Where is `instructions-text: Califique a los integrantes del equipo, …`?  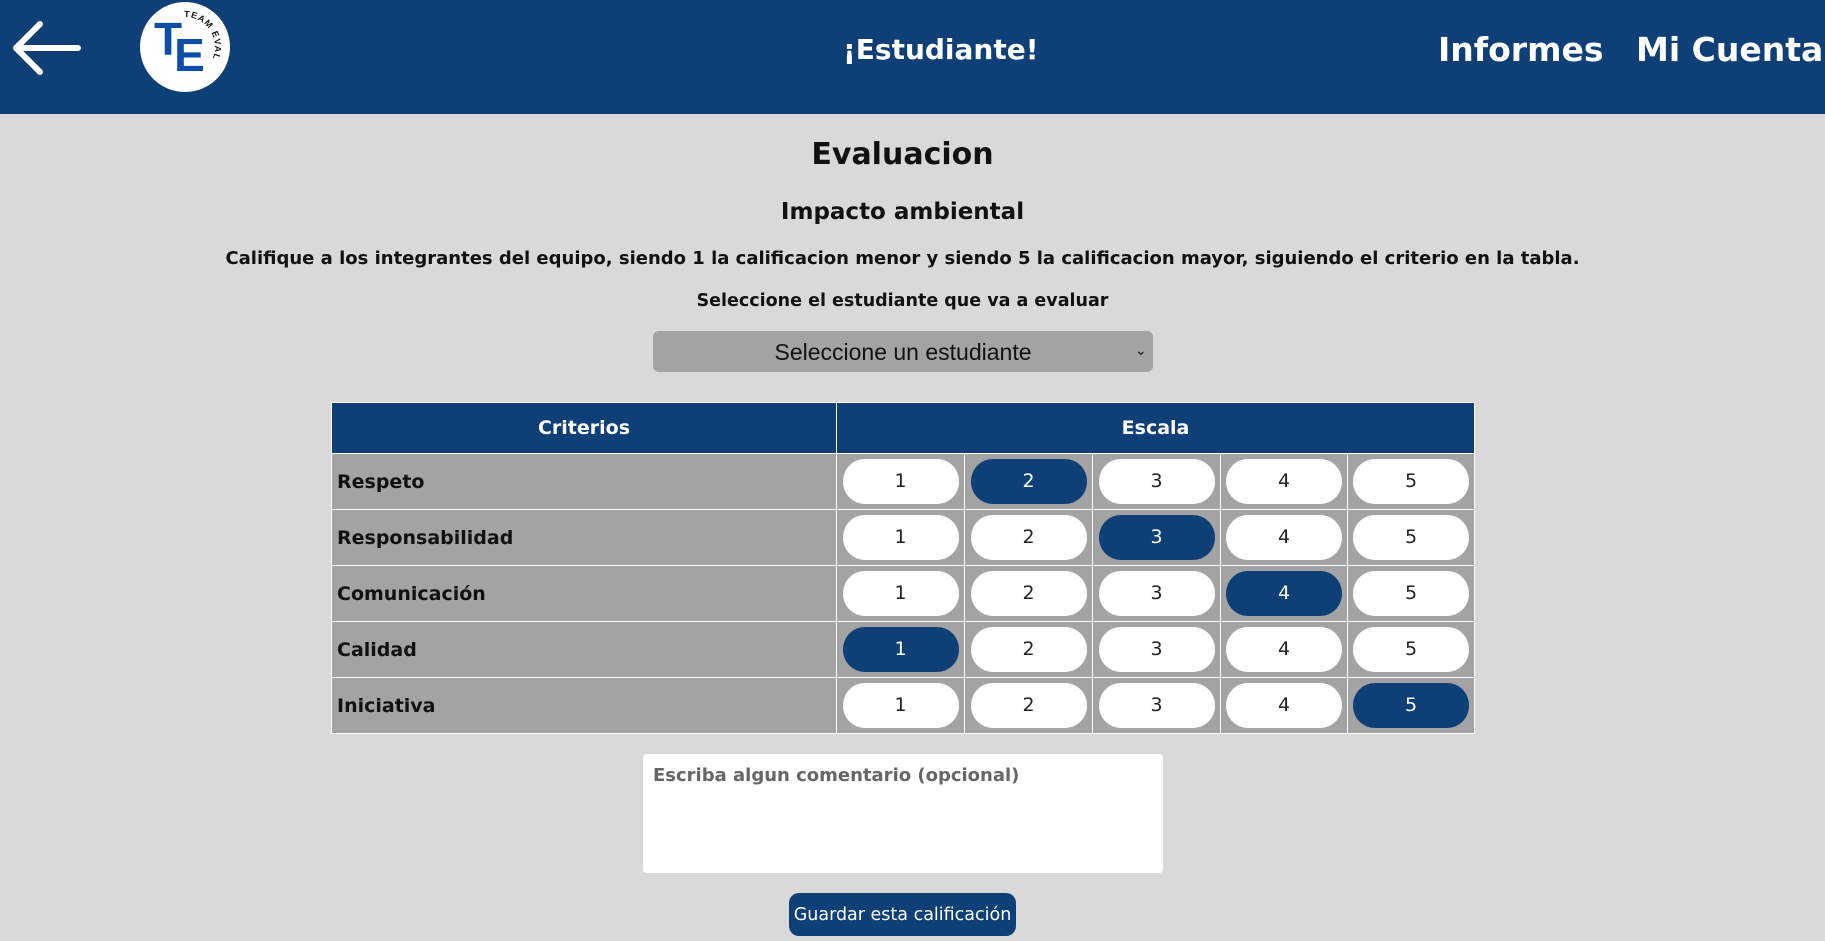
instructions-text: Califique a los integrantes del equipo, … is located at coordinates (902, 258).